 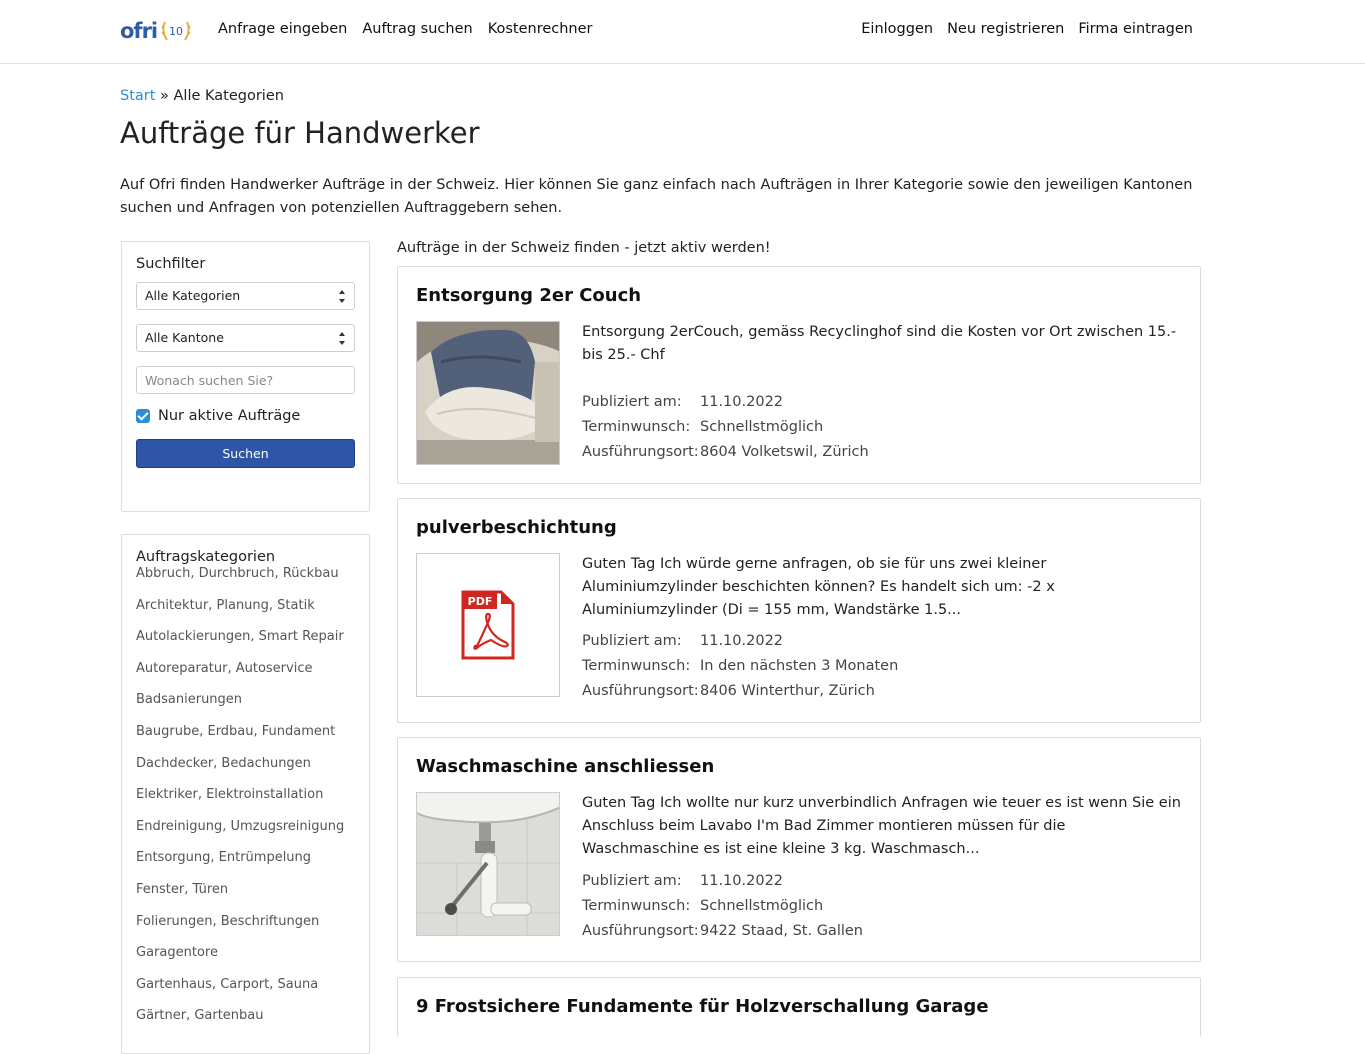 I want to click on category-link: Baugrube, Erdbau, Fundament, so click(x=245, y=740).